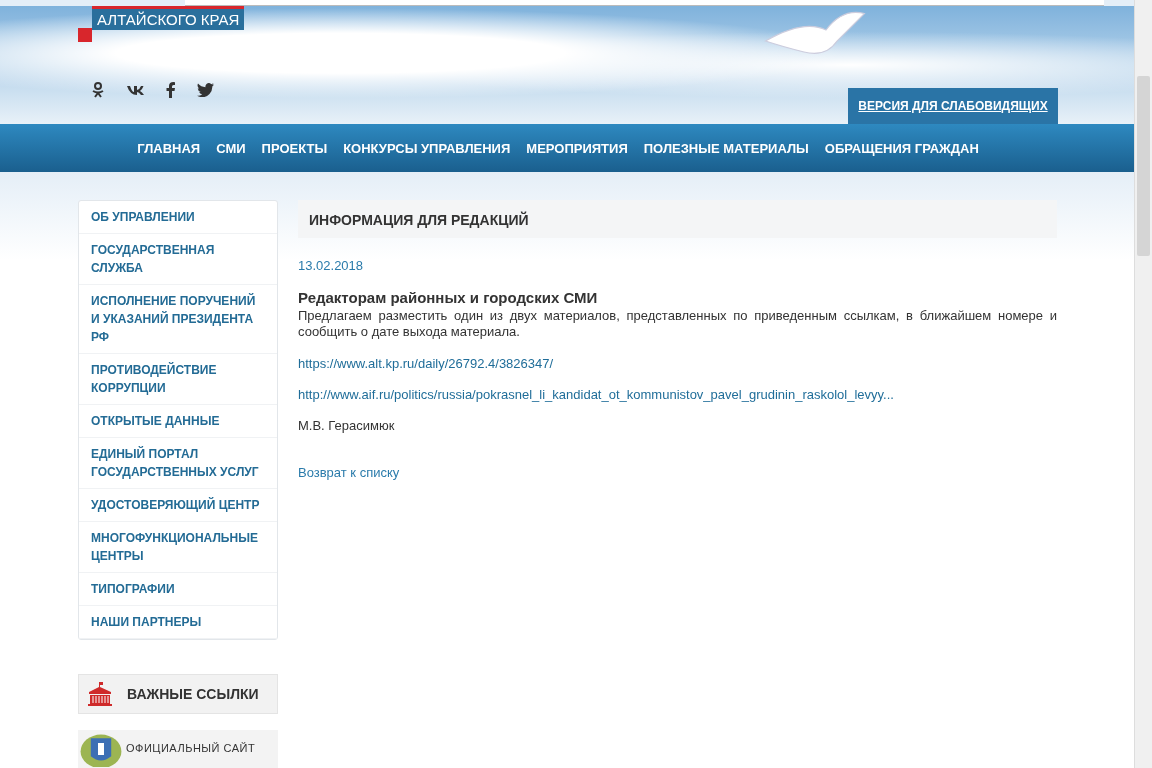 This screenshot has height=768, width=1152. What do you see at coordinates (448, 297) in the screenshot?
I see `article-title: Редакторам районных и городских СМИ` at bounding box center [448, 297].